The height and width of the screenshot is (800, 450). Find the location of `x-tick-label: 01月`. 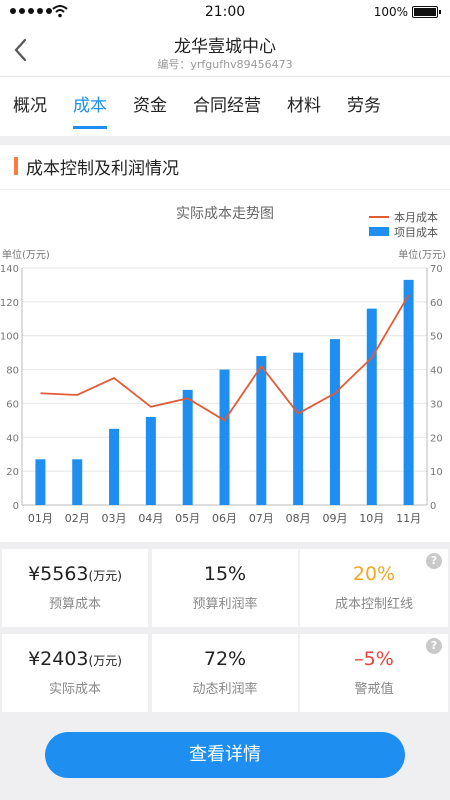

x-tick-label: 01月 is located at coordinates (40, 518).